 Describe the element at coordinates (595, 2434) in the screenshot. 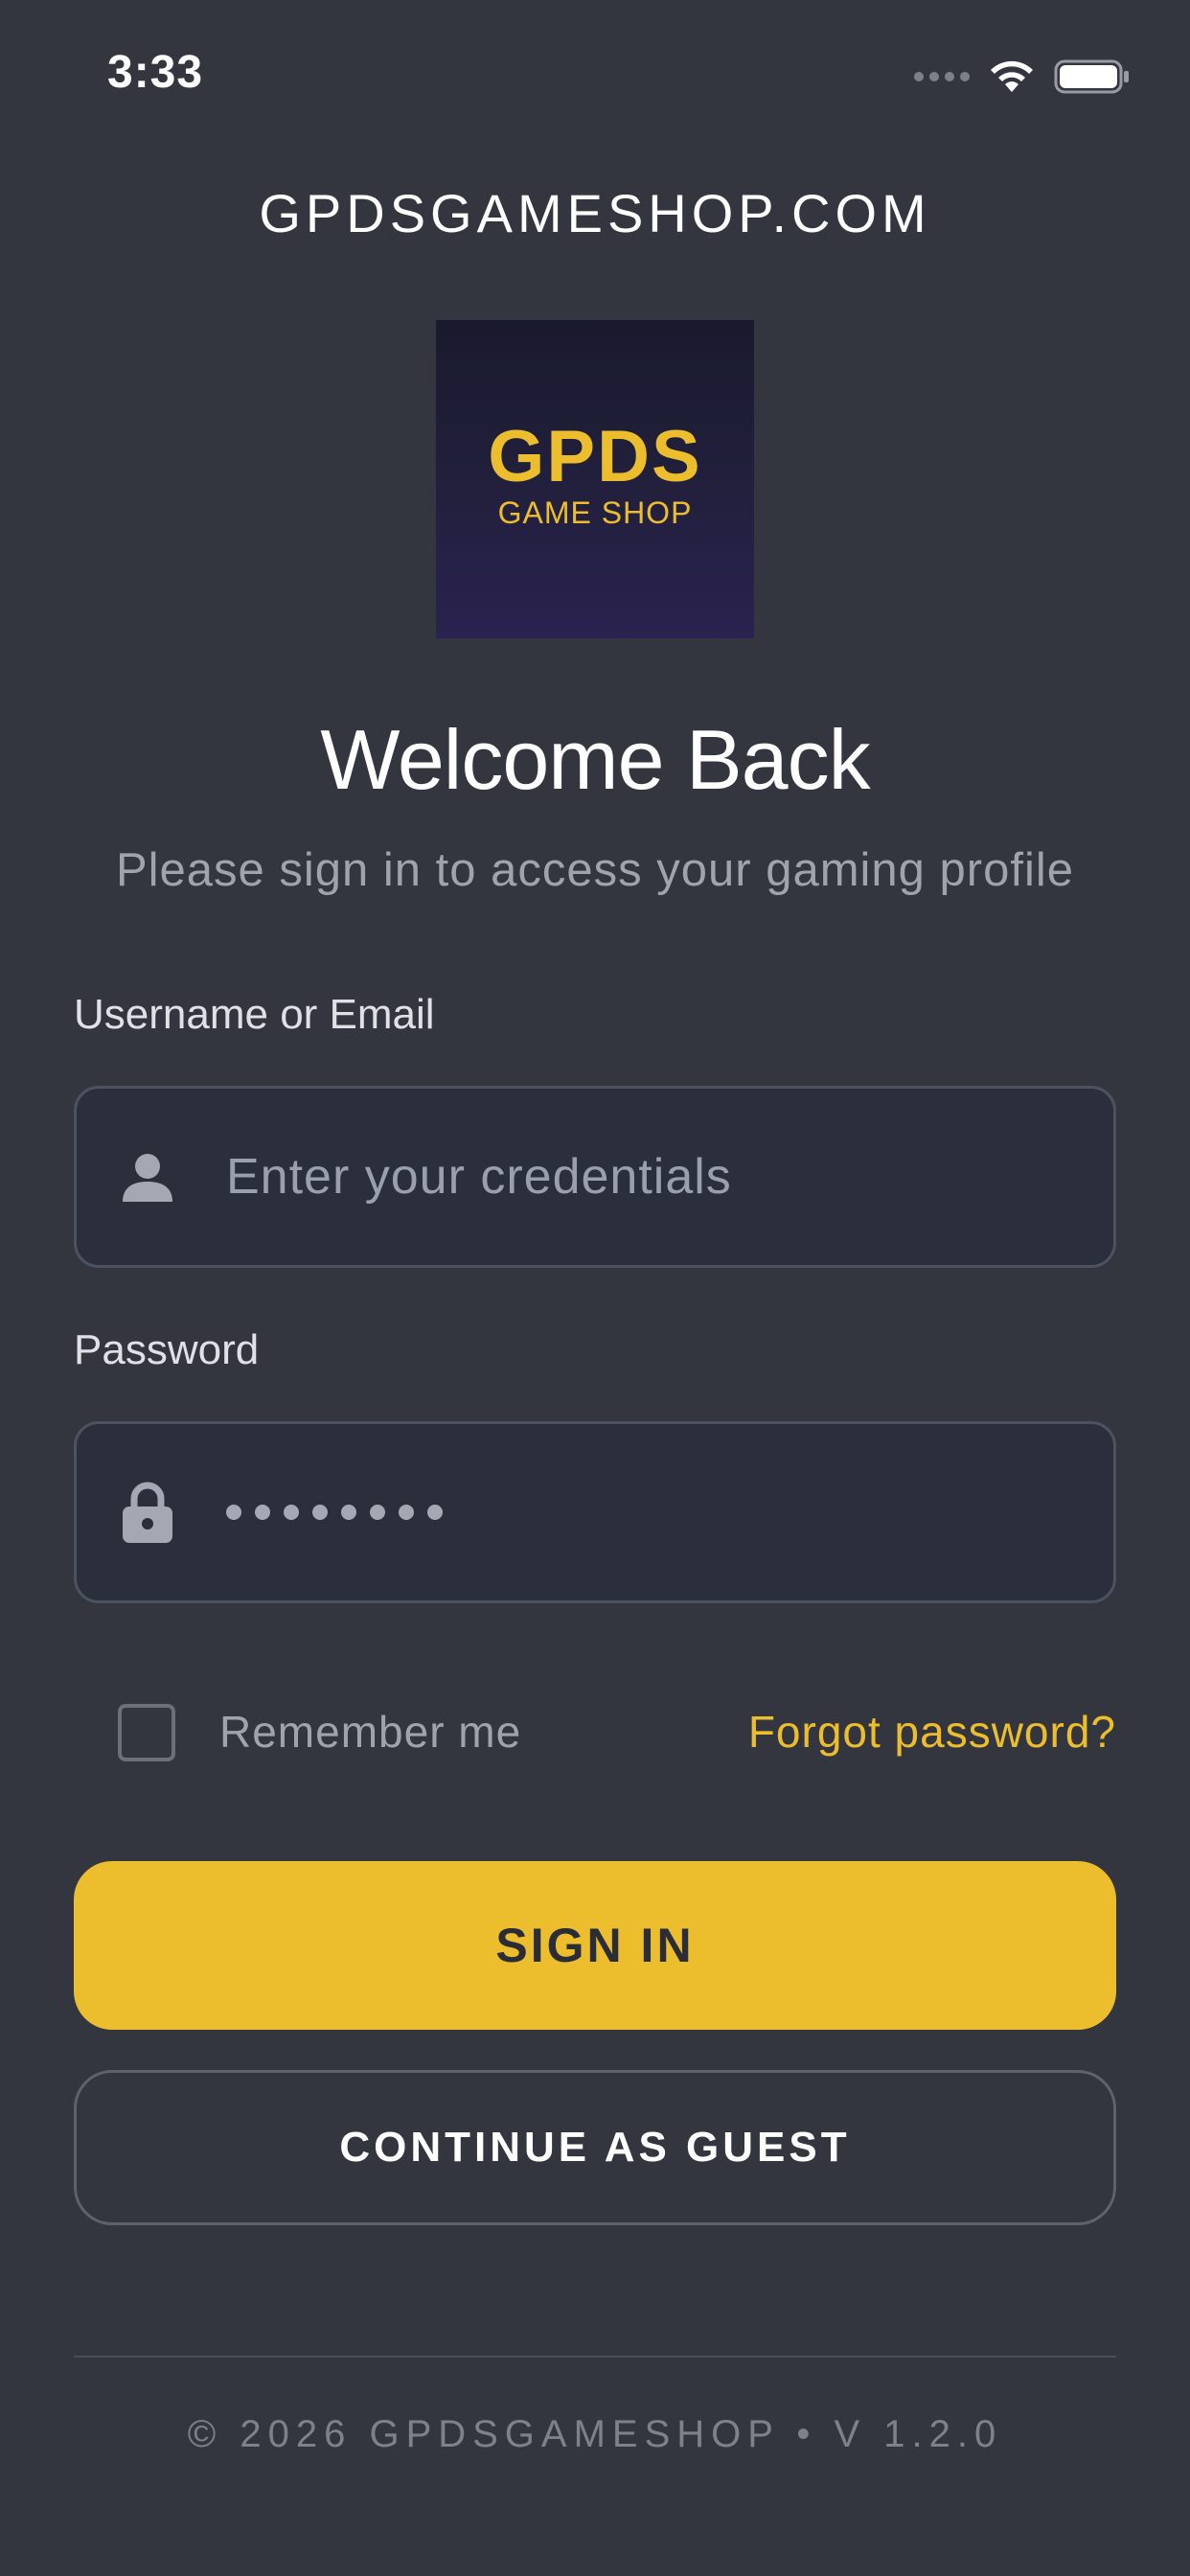

I see `footer-copyright: © 2026 GPDSGAMESHOP • V 1.2.0` at that location.